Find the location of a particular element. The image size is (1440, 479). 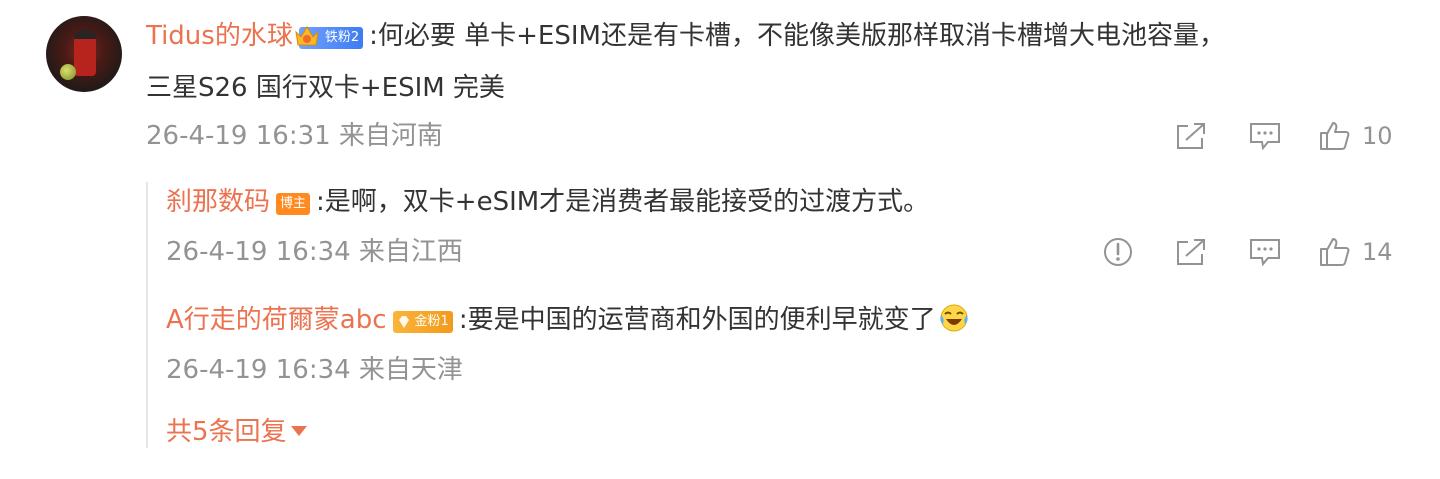

more-replies-link: 共5条回复 is located at coordinates (236, 432).